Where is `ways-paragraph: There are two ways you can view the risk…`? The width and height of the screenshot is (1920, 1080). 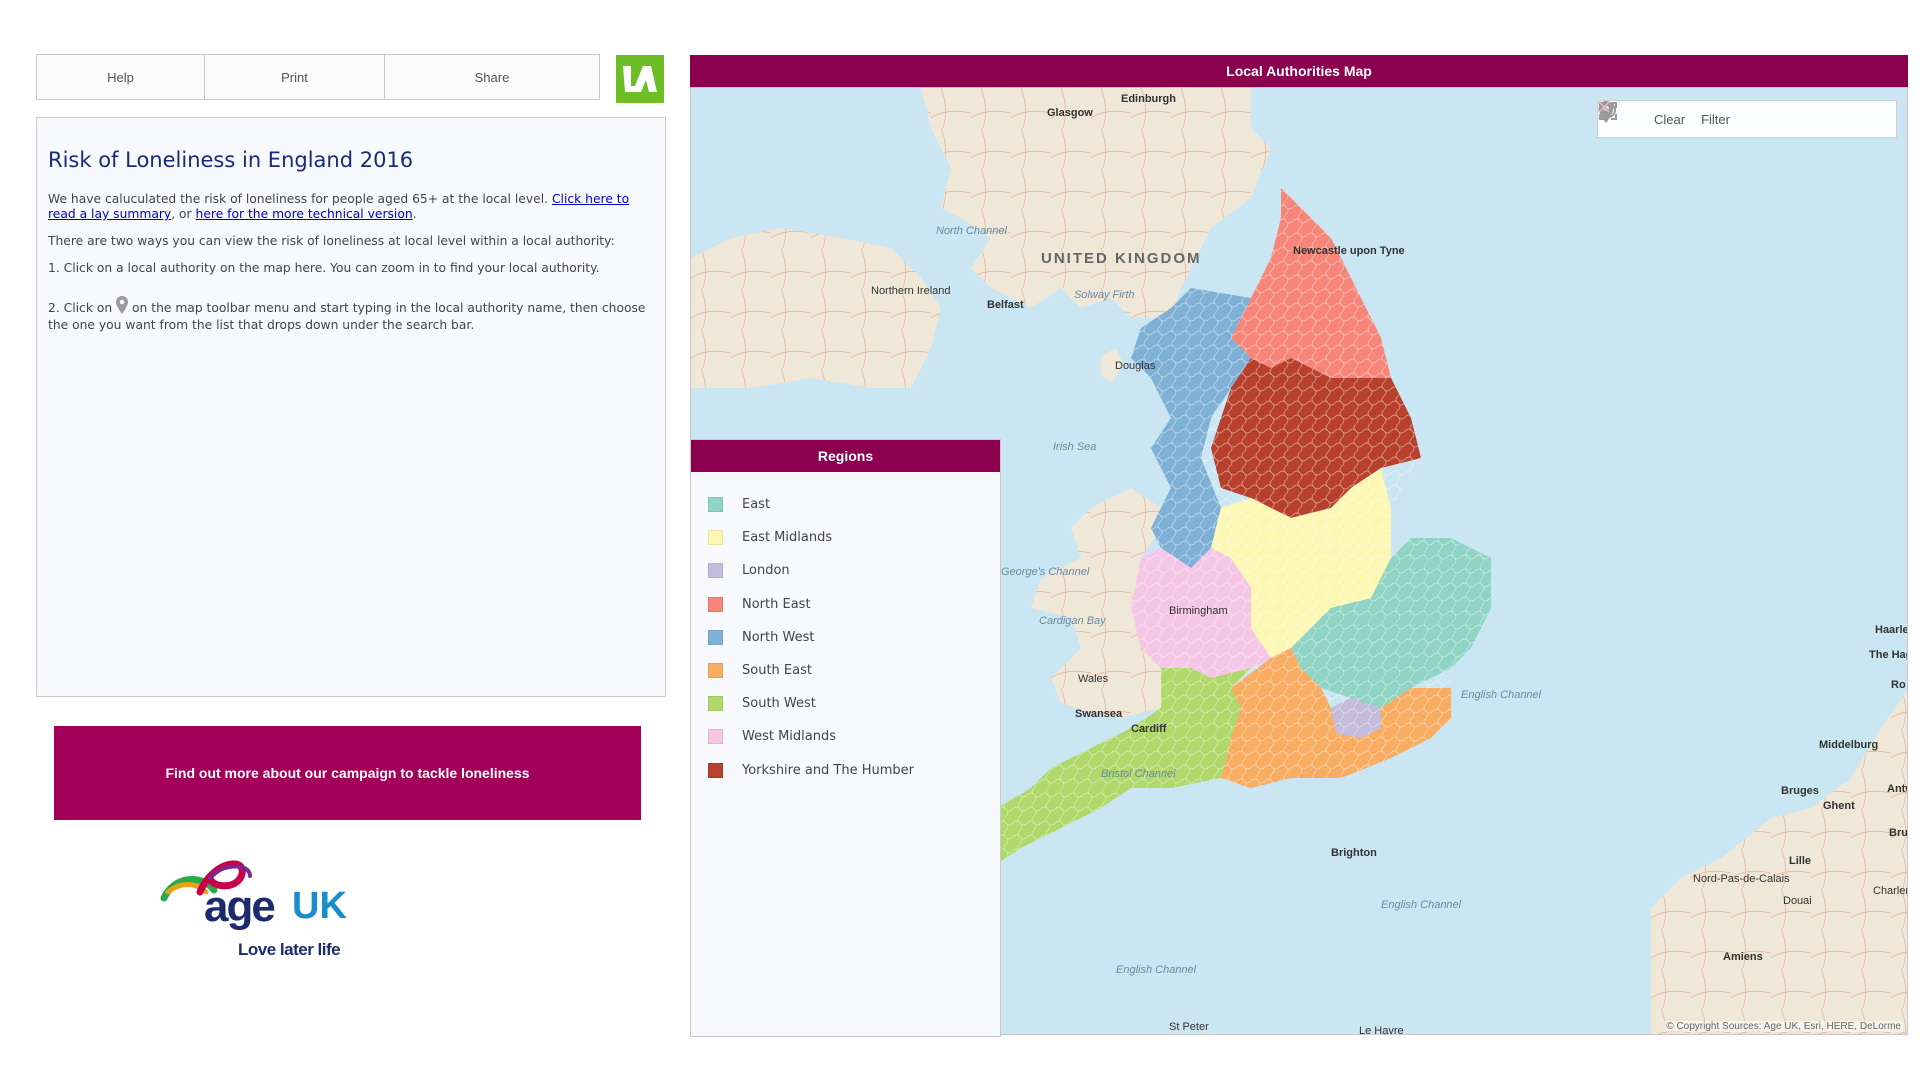
ways-paragraph: There are two ways you can view the risk… is located at coordinates (331, 241).